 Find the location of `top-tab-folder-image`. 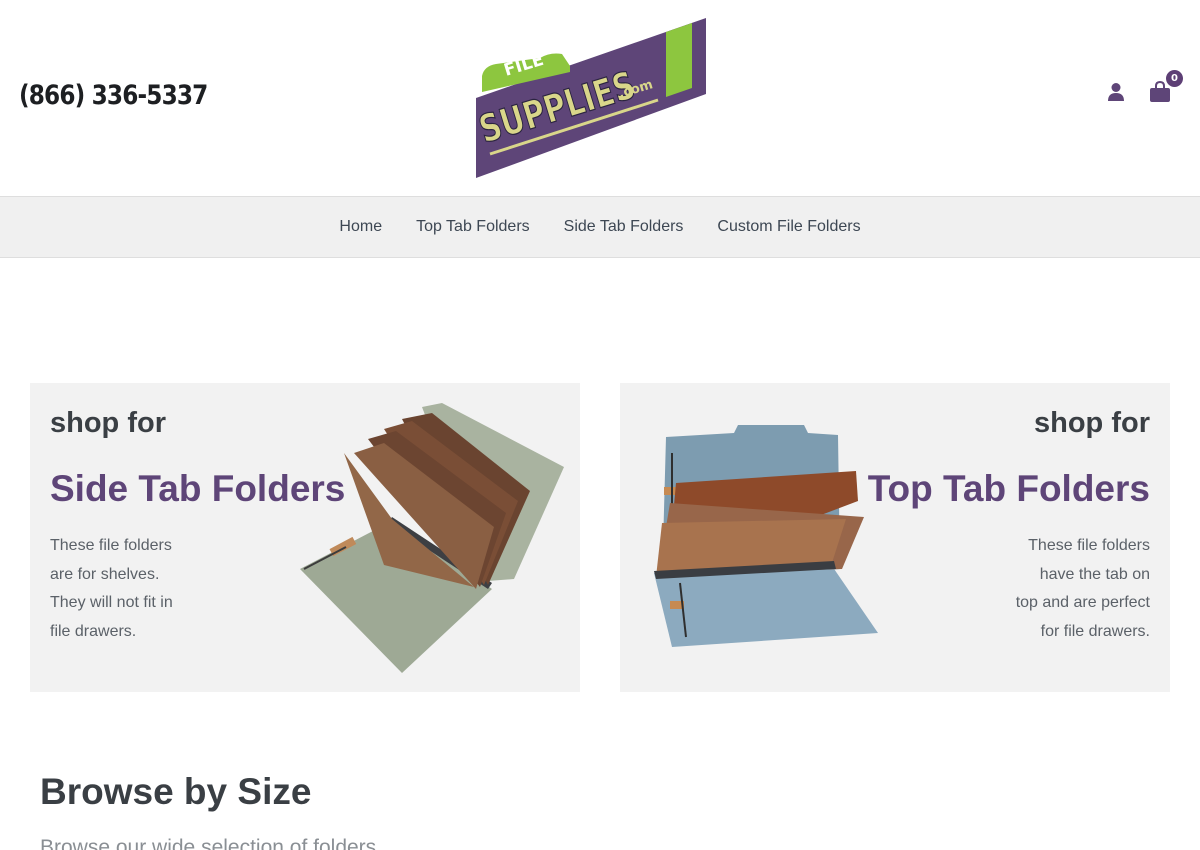

top-tab-folder-image is located at coordinates (766, 536).